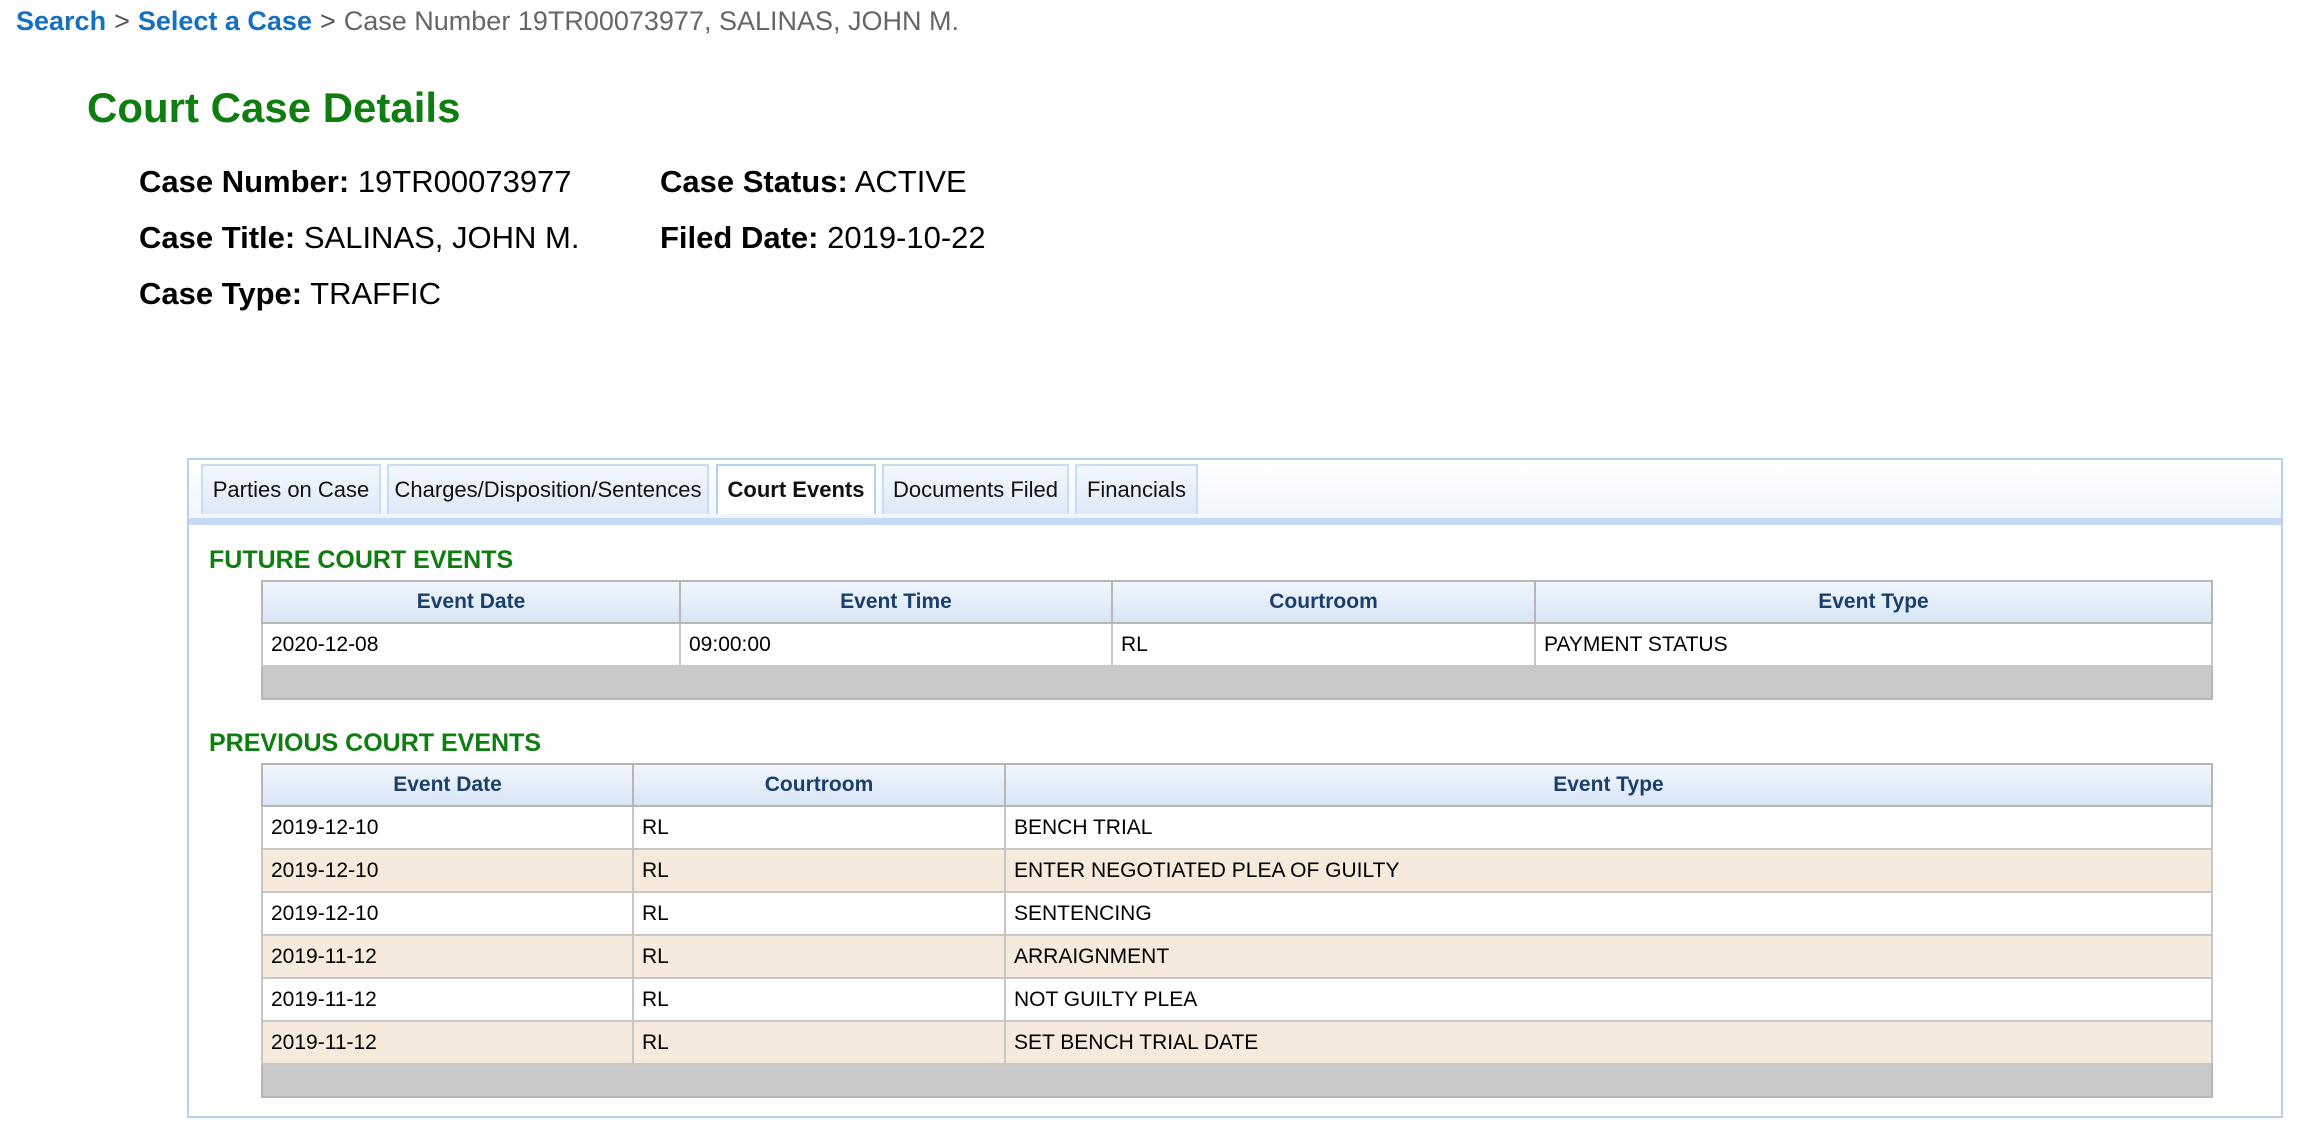  I want to click on table-row: 2019-12-10 RL BENCH TRIAL, so click(1237, 827).